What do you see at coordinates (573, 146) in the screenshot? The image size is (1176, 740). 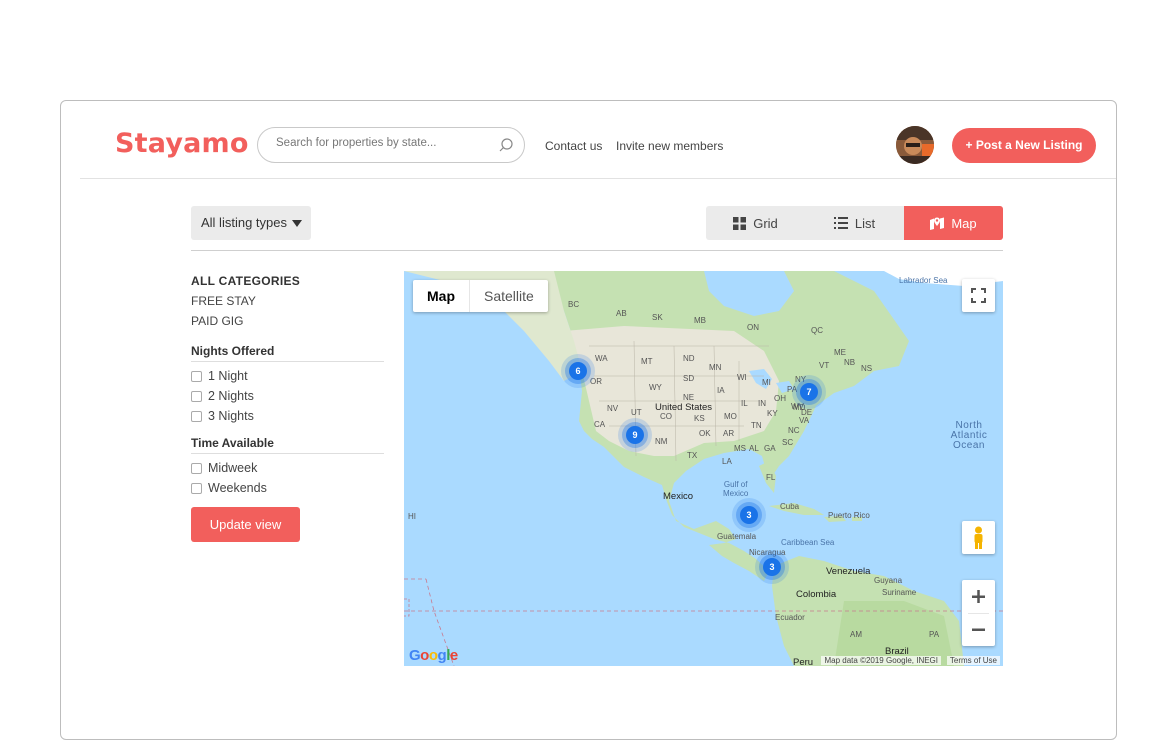 I see `nav-contact-us: Contact us` at bounding box center [573, 146].